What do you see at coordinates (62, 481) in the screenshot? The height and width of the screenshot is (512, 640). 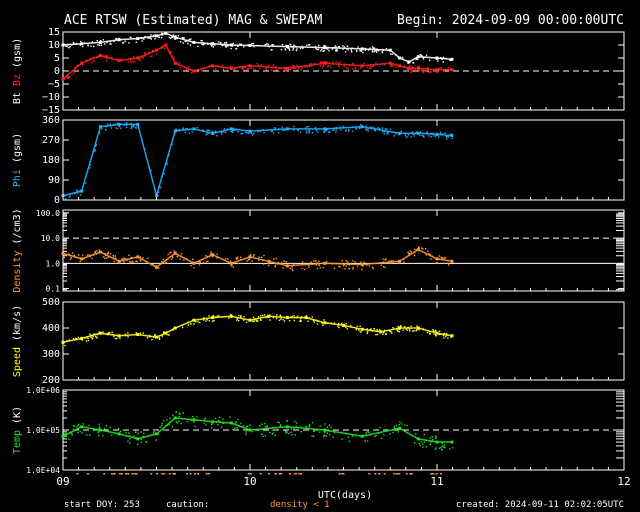 I see `x-tick-label: 09` at bounding box center [62, 481].